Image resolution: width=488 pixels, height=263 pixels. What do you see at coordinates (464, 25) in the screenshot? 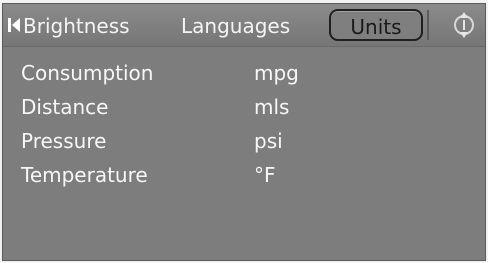
I see `up-down-scroll-icon` at bounding box center [464, 25].